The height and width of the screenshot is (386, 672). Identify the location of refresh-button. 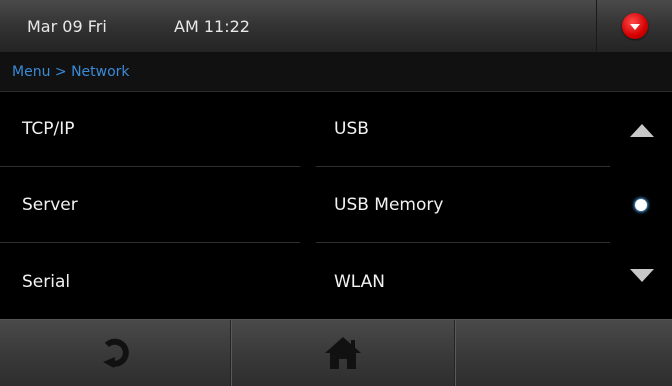
(115, 353).